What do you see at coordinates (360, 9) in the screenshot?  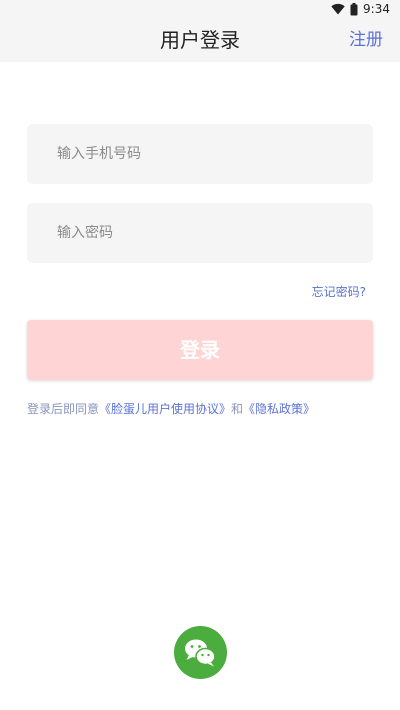 I see `status-indicators: 9:34` at bounding box center [360, 9].